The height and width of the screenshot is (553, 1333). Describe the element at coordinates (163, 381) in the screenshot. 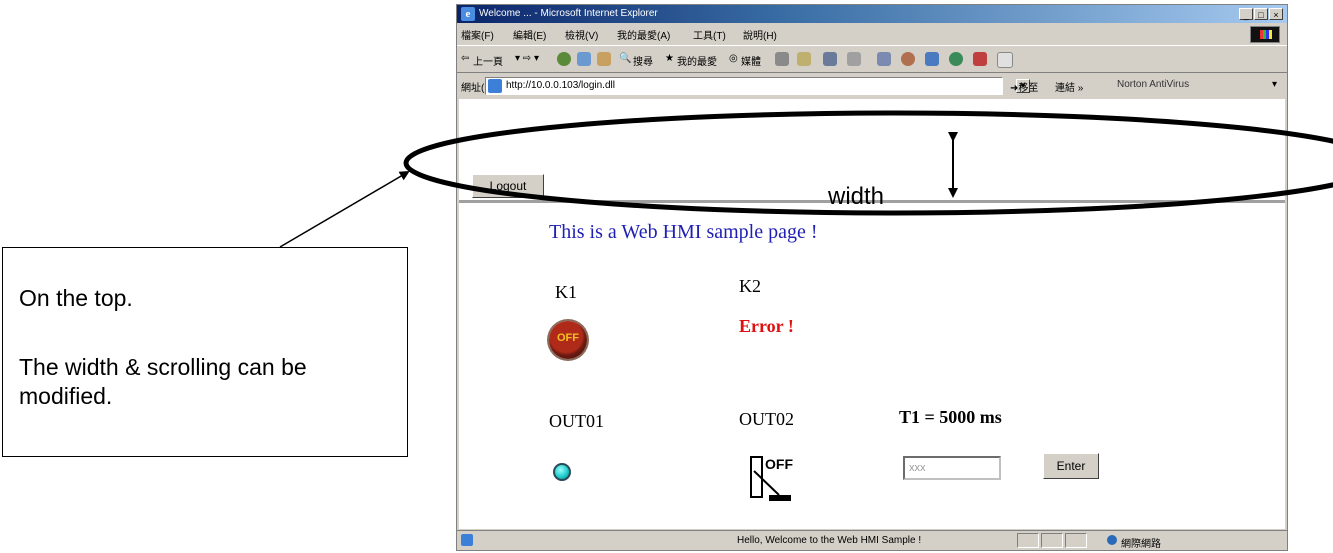

I see `callout-line2: The width & scrolling can be modified.` at that location.